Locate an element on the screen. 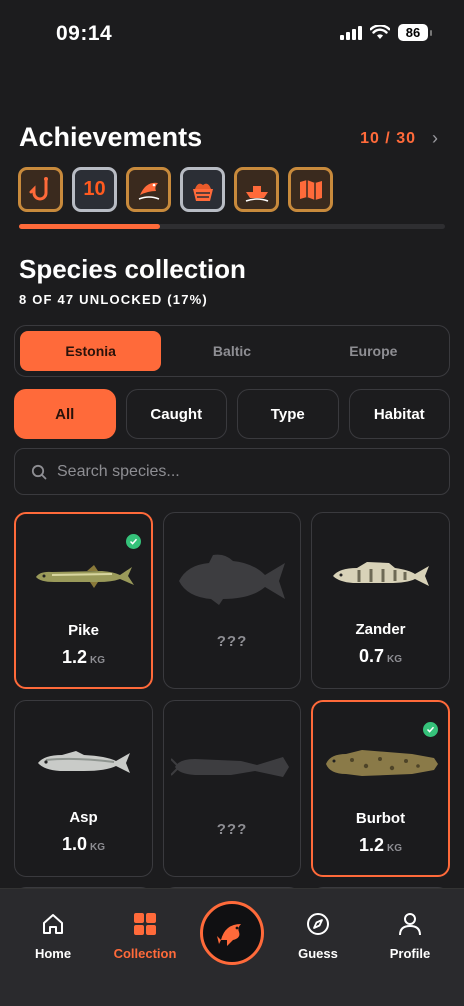 The image size is (464, 1006). status-icons: 86 is located at coordinates (386, 32).